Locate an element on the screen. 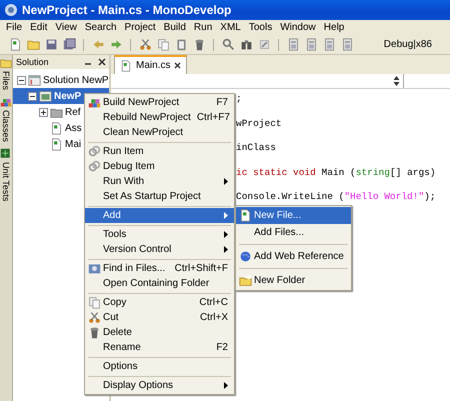 This screenshot has height=401, width=450. menu-item: New Folder is located at coordinates (293, 280).